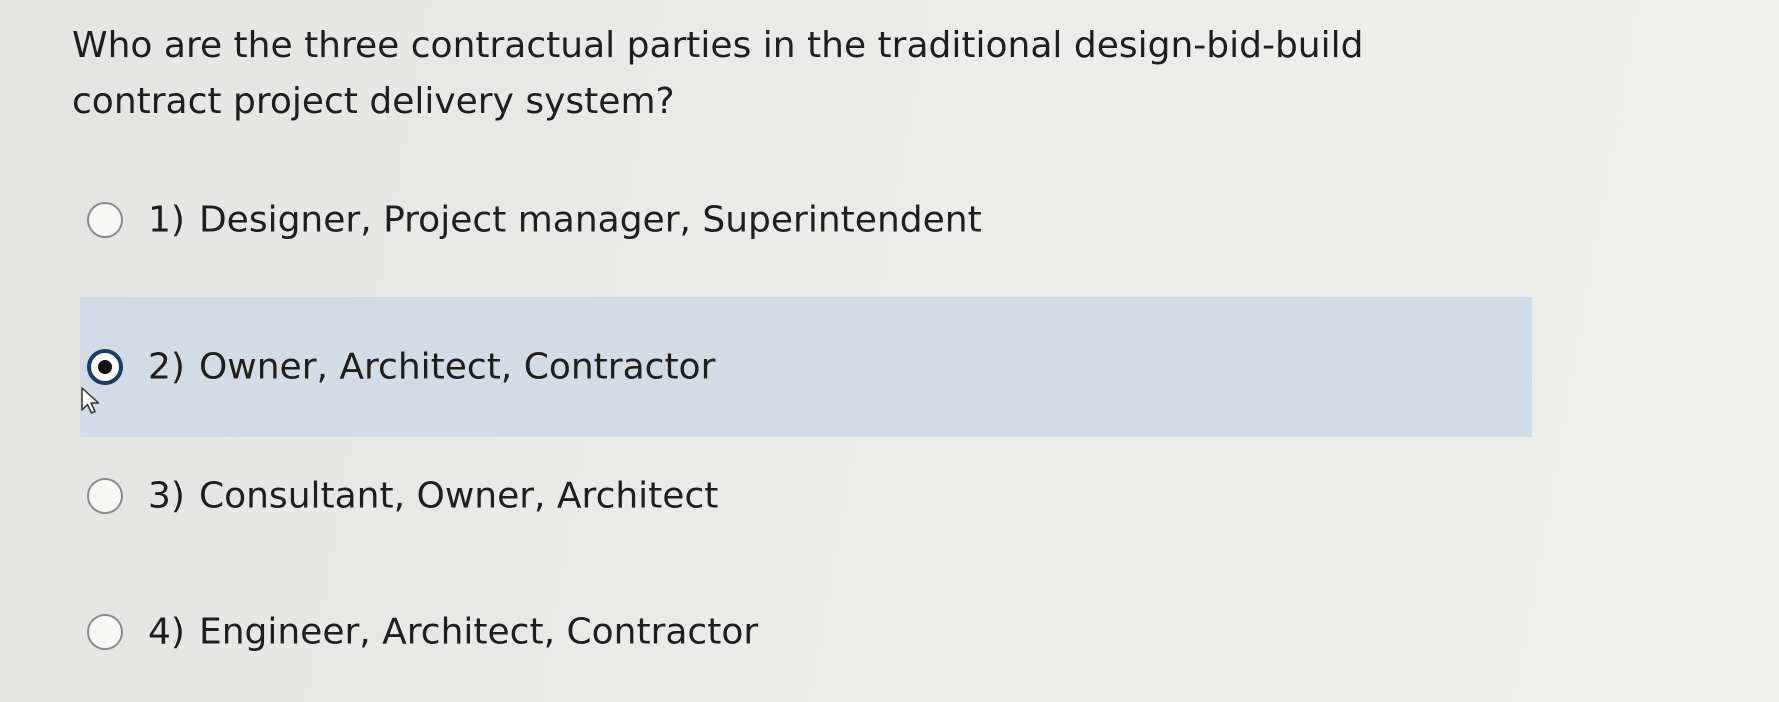 The image size is (1779, 702). What do you see at coordinates (90, 400) in the screenshot?
I see `mouse-pointer-icon` at bounding box center [90, 400].